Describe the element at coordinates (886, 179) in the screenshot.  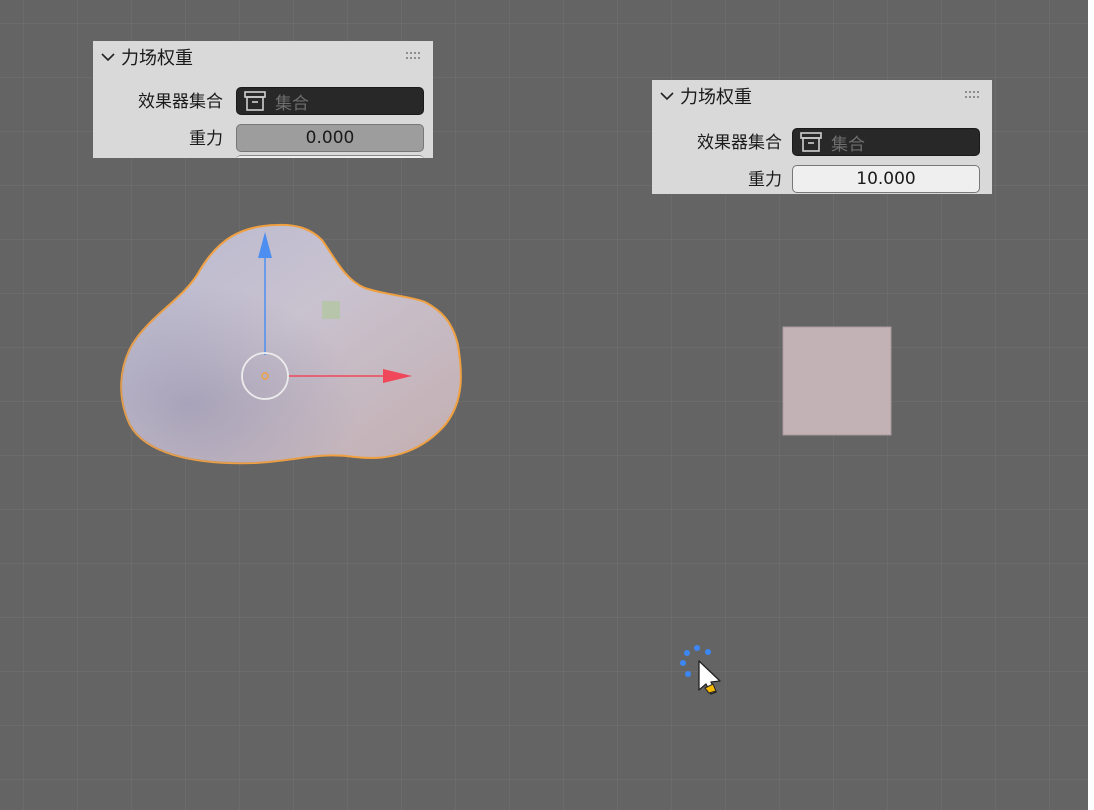
I see `gravity-value-field: 10.000` at that location.